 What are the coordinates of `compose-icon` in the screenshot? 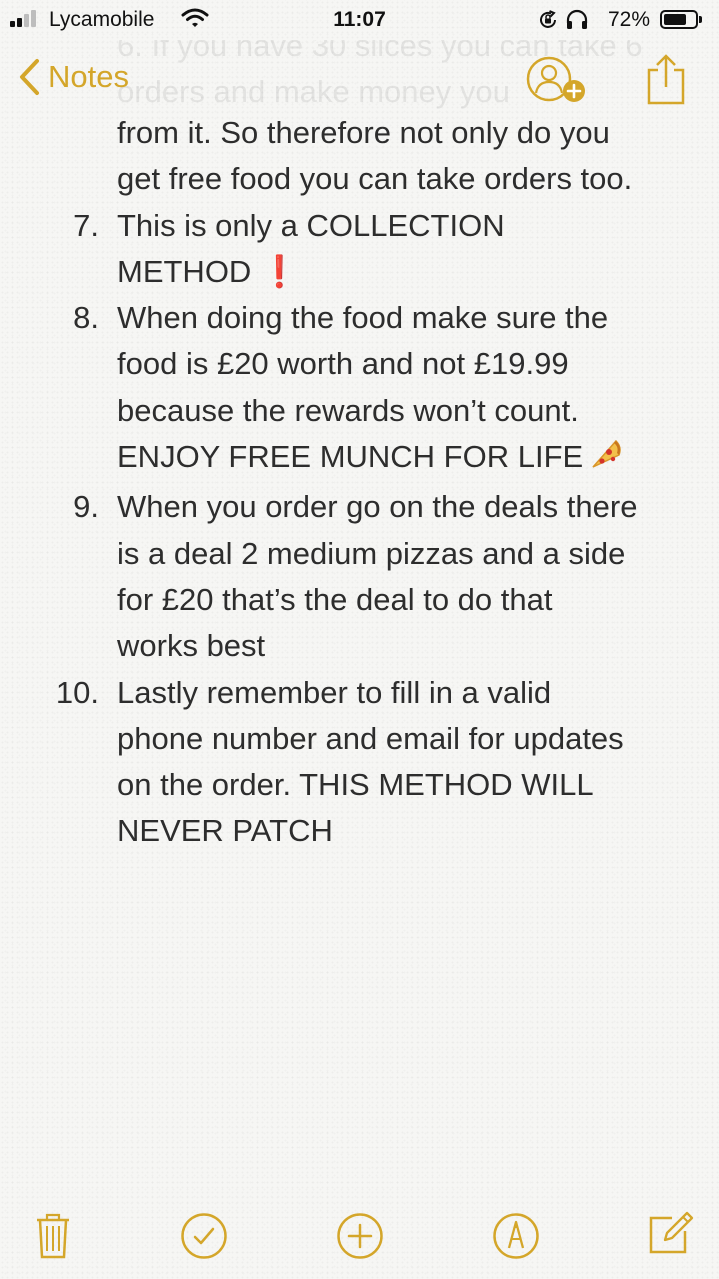 It's located at (671, 1232).